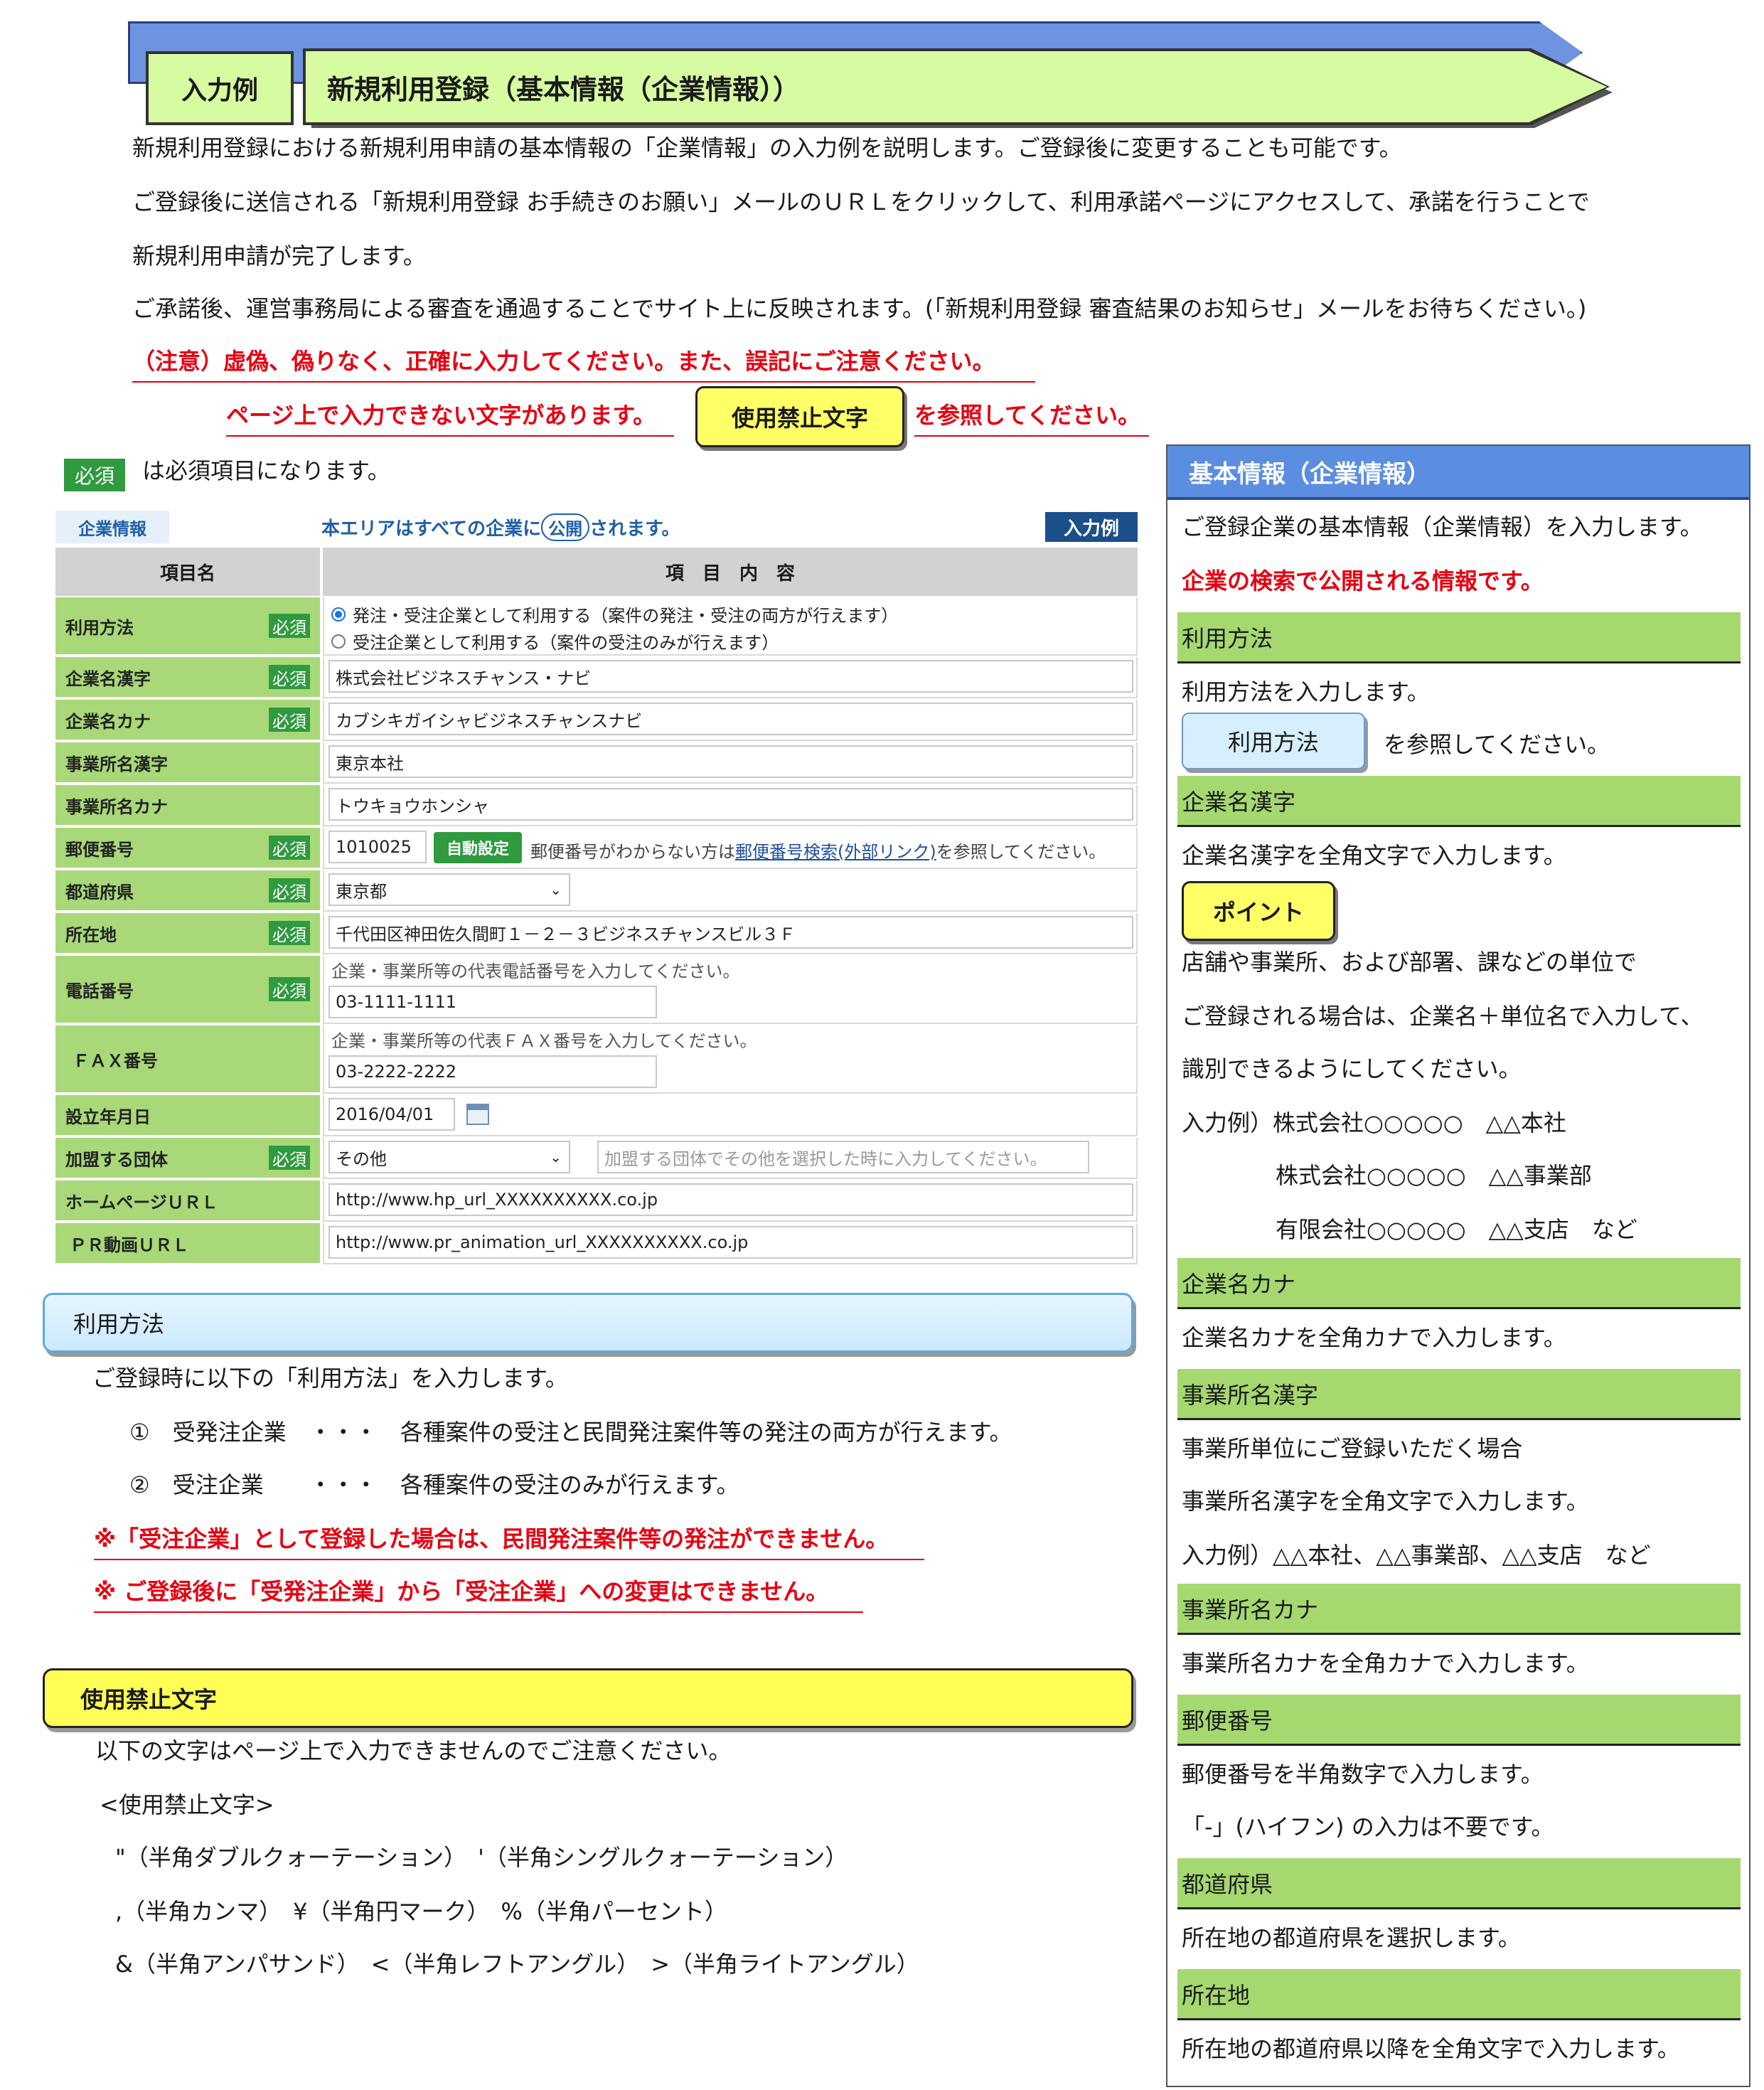 This screenshot has height=2090, width=1764. I want to click on postal-search-link: 郵便番号検索(外部リンク), so click(835, 852).